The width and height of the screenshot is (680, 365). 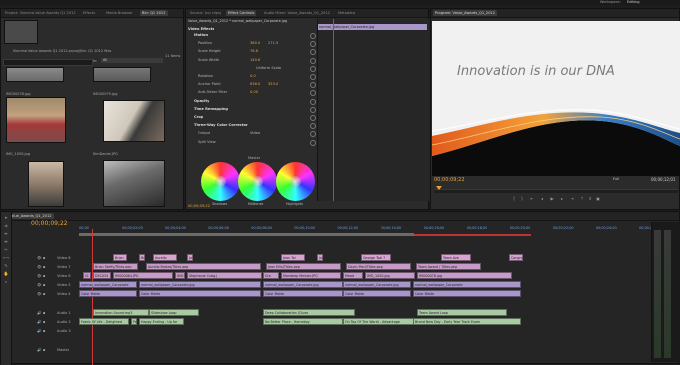 I want to click on track-header: 🔊 ▪ Audio 3, so click(x=40, y=331).